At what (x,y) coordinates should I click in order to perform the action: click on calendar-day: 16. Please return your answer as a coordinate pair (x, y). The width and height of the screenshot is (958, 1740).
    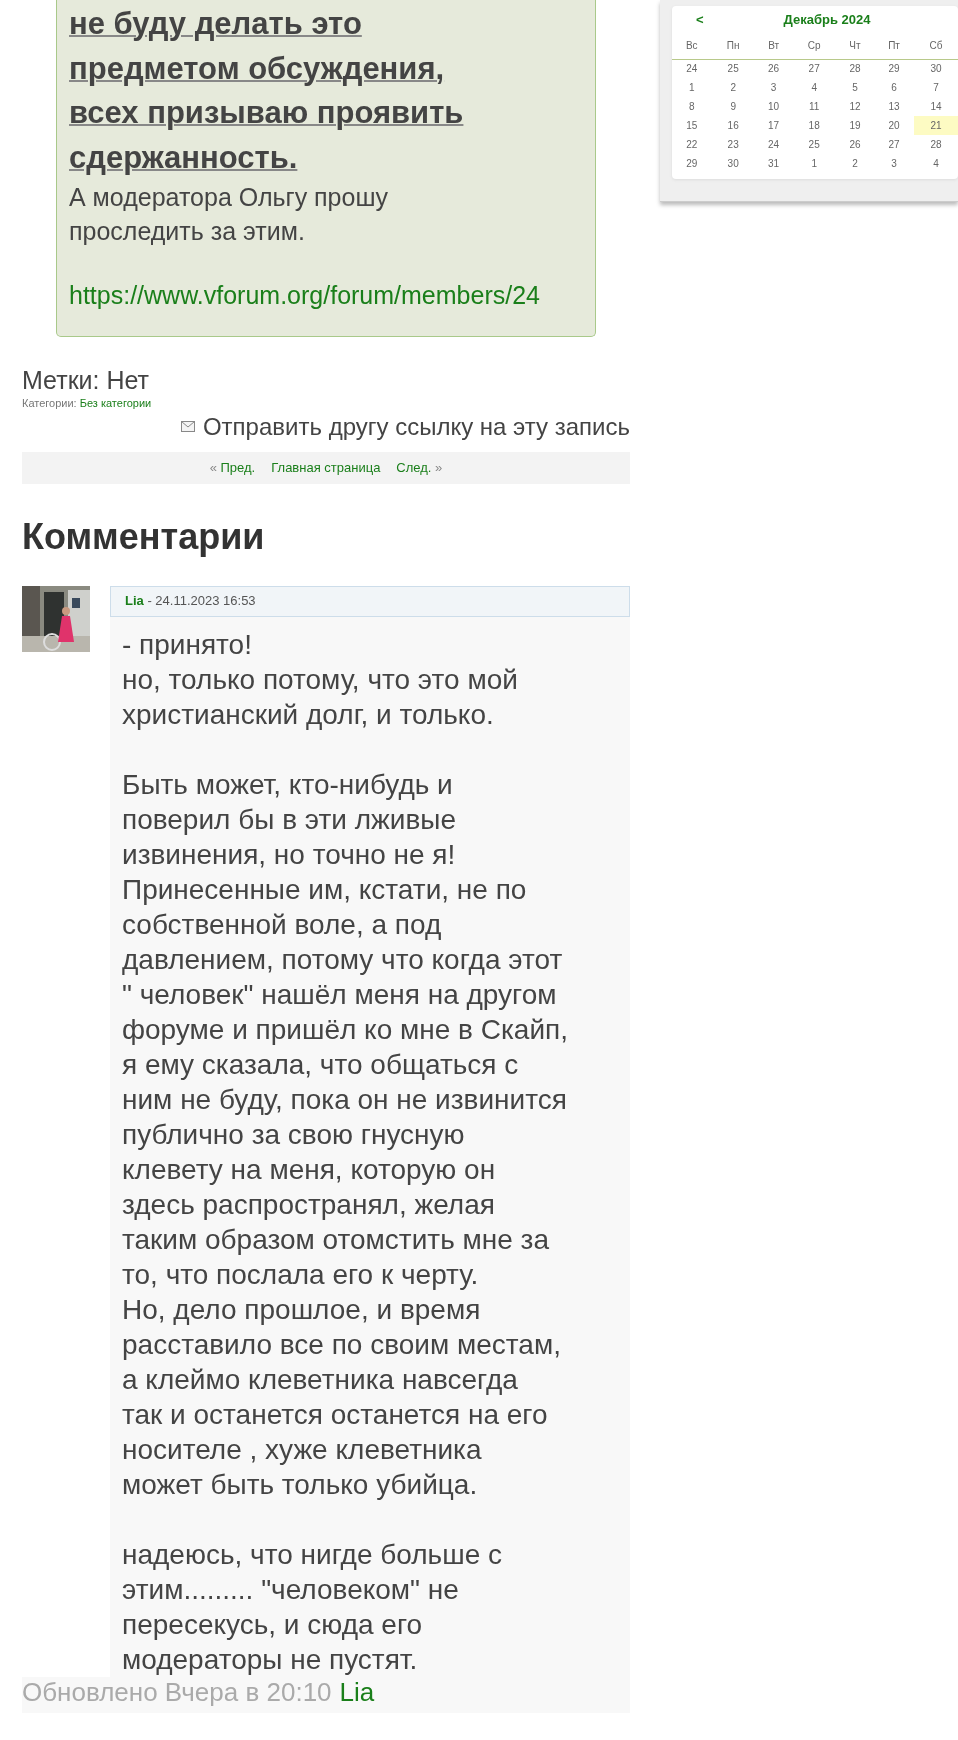
    Looking at the image, I should click on (733, 125).